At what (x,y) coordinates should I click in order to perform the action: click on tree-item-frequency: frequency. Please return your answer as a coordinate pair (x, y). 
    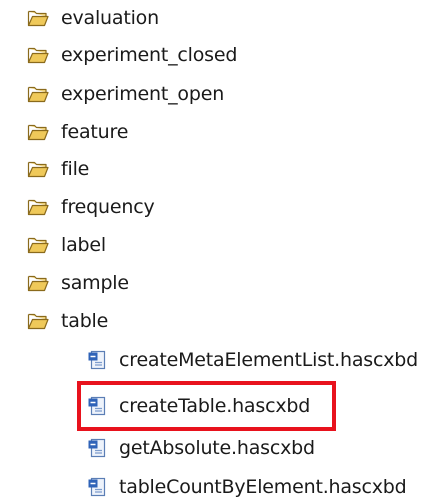
    Looking at the image, I should click on (91, 207).